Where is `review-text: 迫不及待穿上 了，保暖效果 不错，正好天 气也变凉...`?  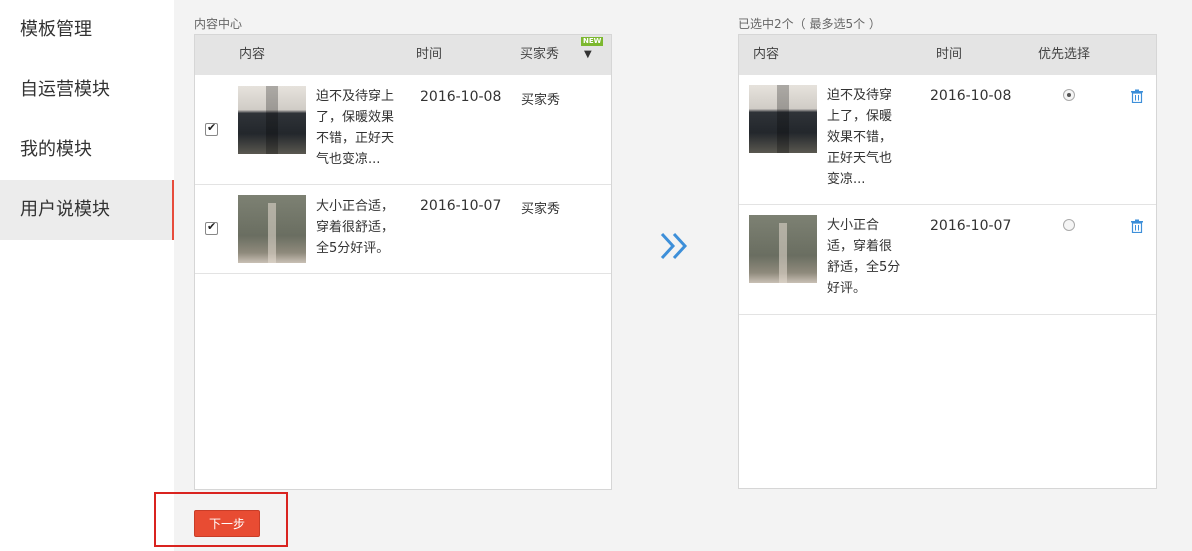 review-text: 迫不及待穿上 了，保暖效果 不错，正好天 气也变凉... is located at coordinates (355, 128).